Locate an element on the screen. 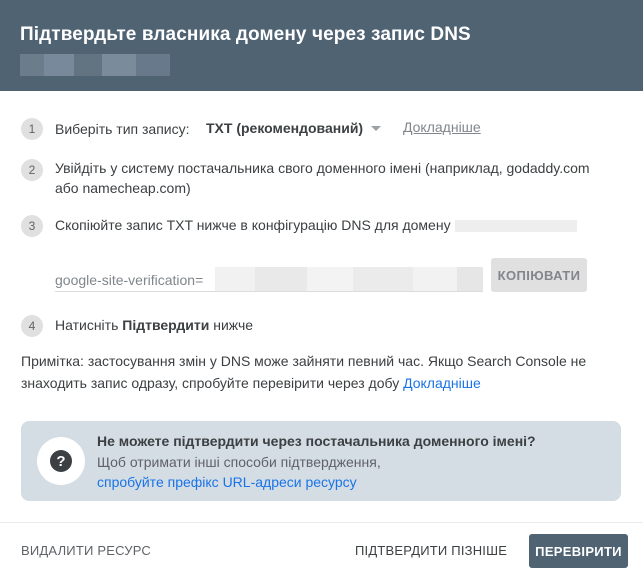  step-number-3: 3 is located at coordinates (32, 226).